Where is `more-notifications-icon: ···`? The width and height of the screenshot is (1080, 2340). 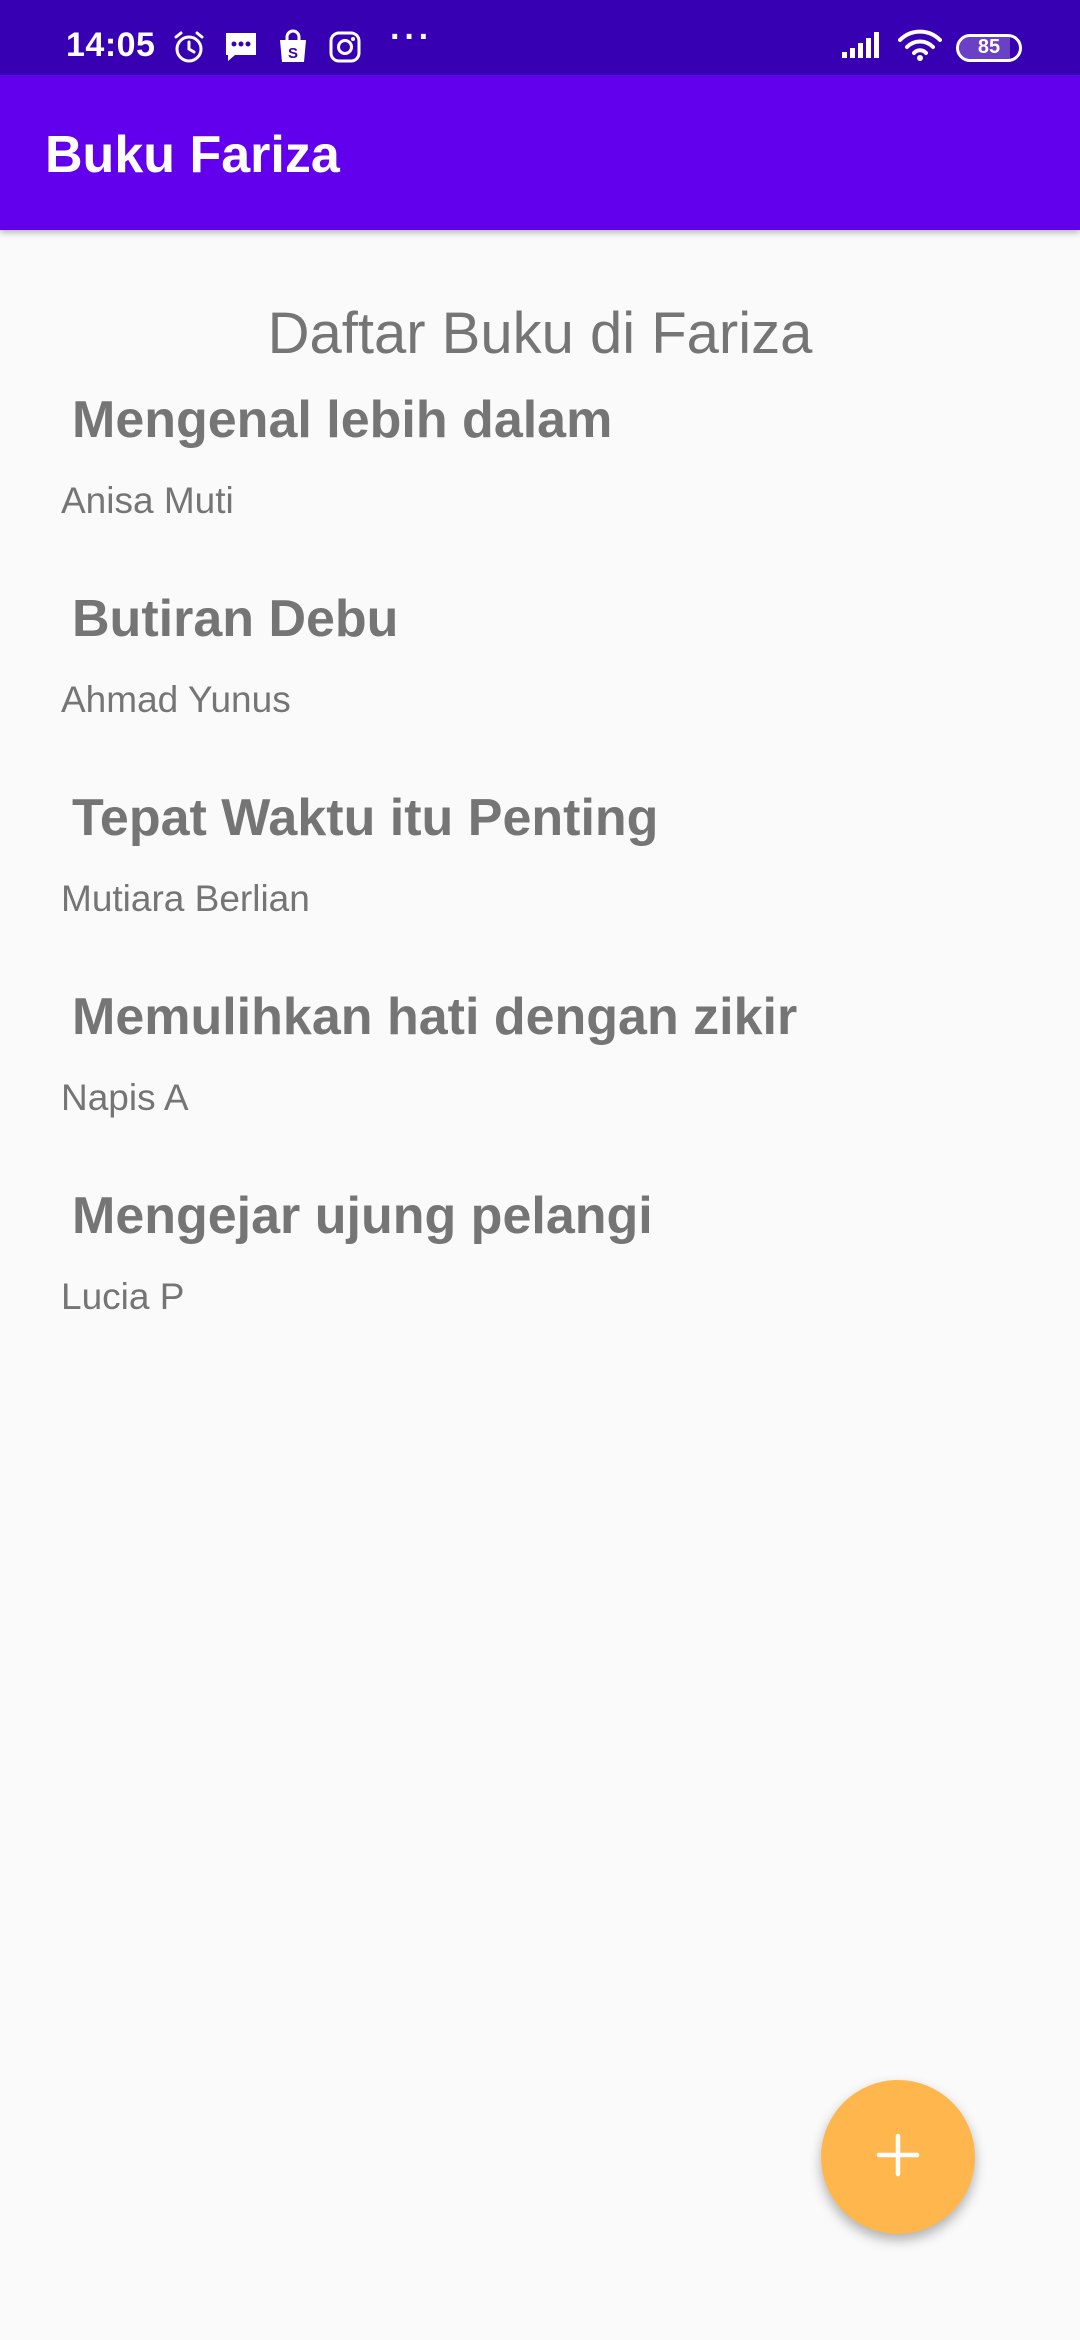
more-notifications-icon: ··· is located at coordinates (411, 37).